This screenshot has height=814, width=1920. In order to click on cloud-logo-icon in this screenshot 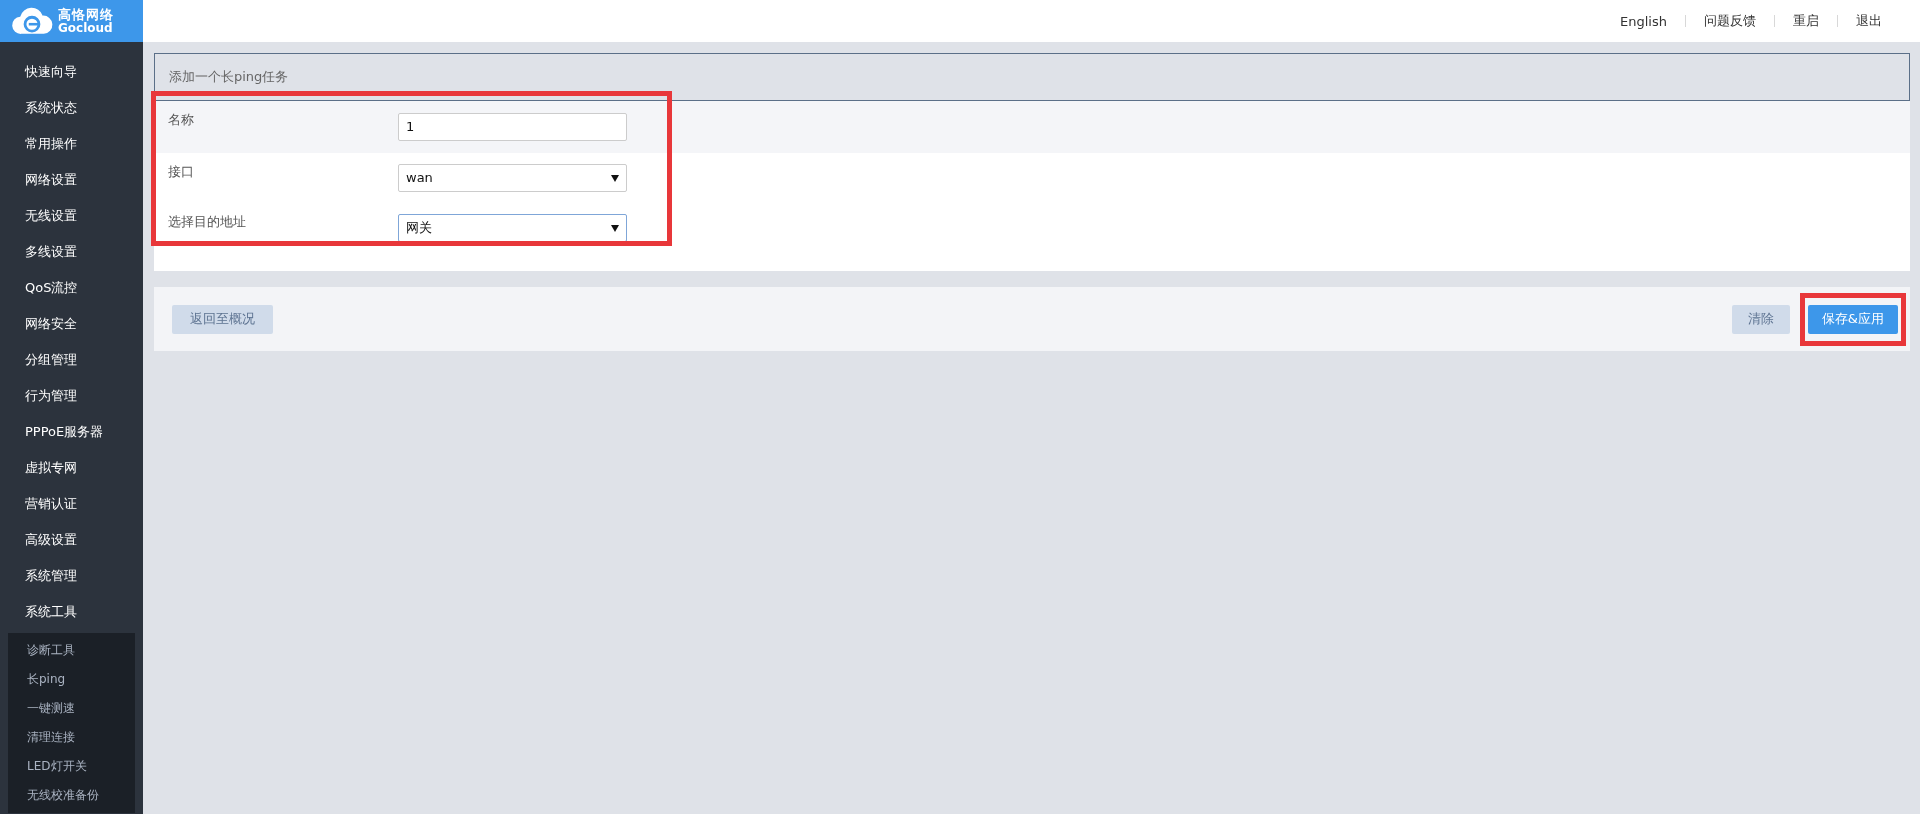, I will do `click(32, 21)`.